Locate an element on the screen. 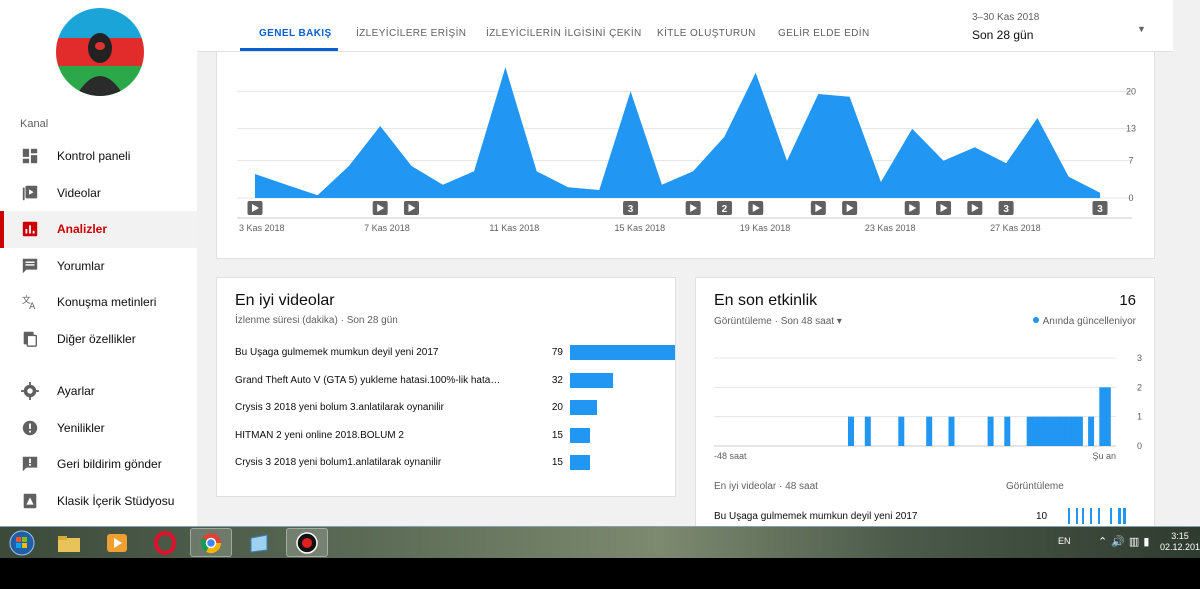  explorer-taskbar-icon is located at coordinates (69, 542).